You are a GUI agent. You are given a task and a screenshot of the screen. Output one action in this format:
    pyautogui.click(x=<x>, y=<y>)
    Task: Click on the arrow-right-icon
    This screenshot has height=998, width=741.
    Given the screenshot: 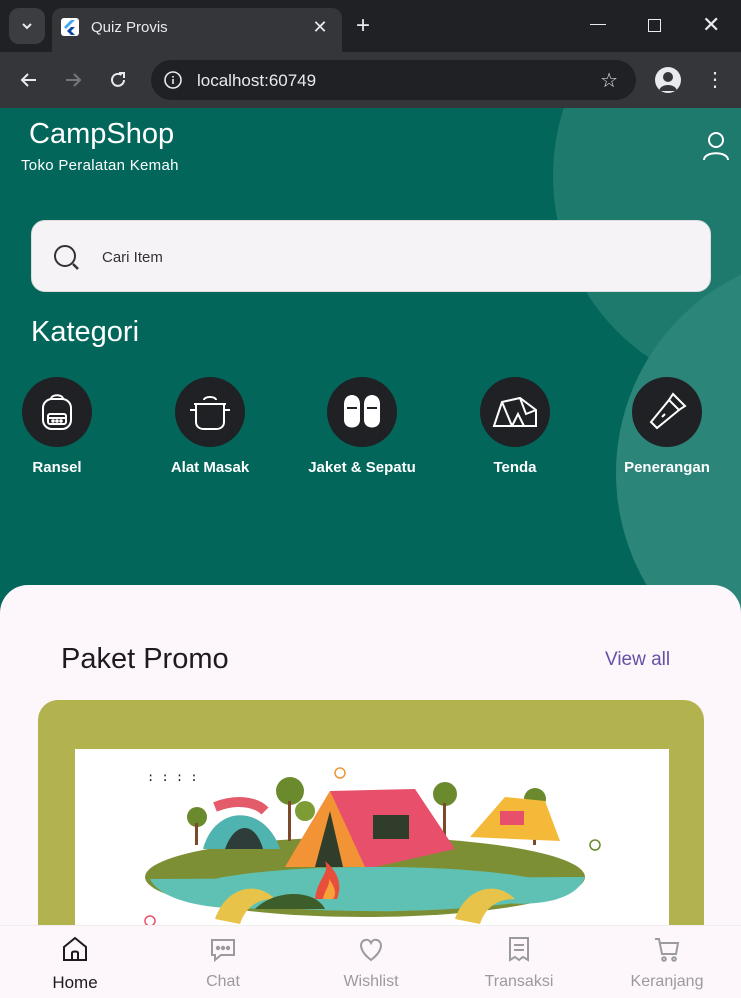 What is the action you would take?
    pyautogui.click(x=74, y=80)
    